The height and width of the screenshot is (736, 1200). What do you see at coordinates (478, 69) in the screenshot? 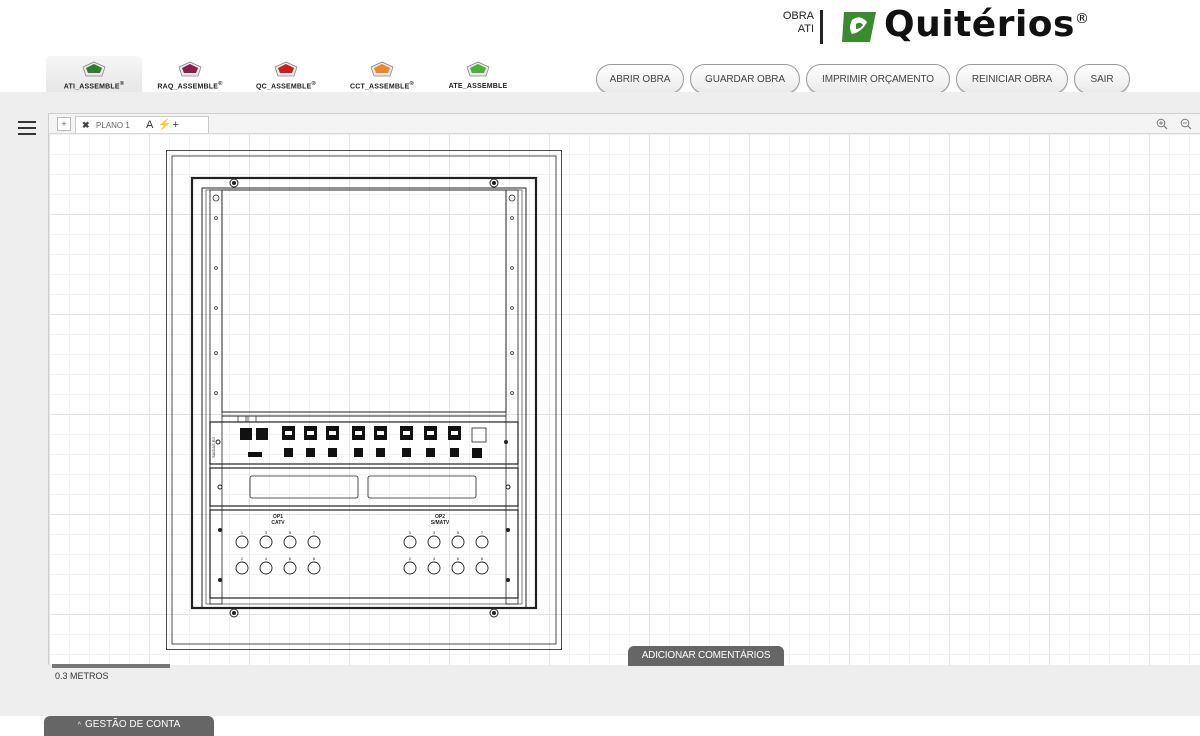
I see `ate-product-icon` at bounding box center [478, 69].